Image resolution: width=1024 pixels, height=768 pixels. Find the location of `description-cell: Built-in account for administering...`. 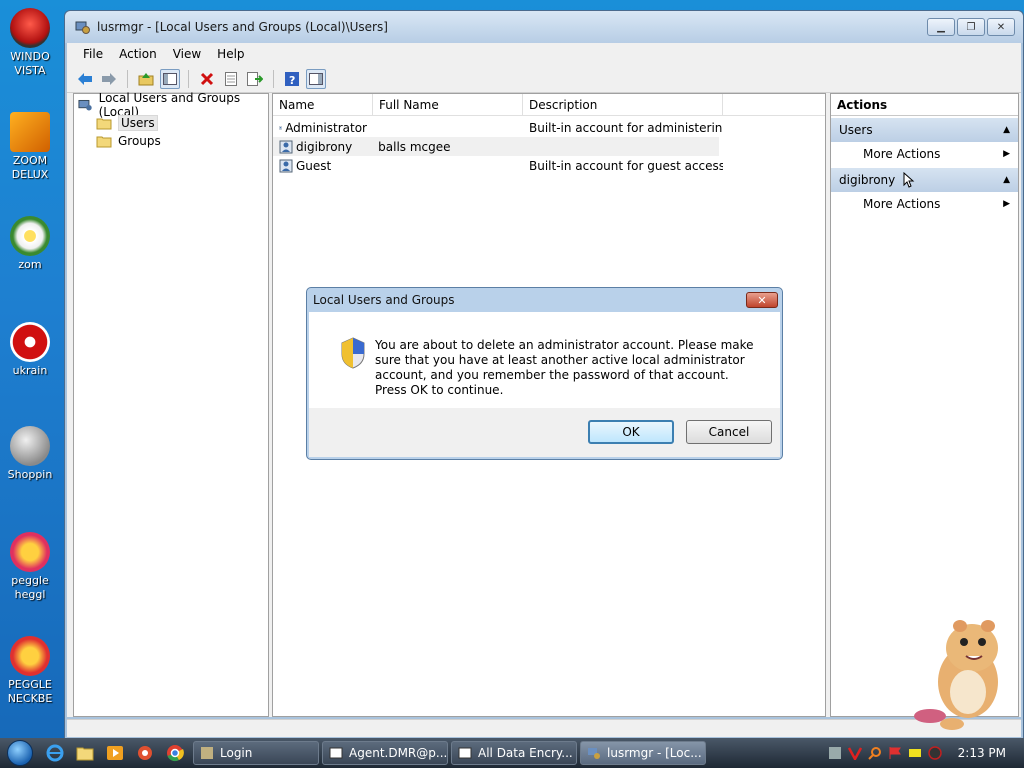

description-cell: Built-in account for administering... is located at coordinates (626, 127).